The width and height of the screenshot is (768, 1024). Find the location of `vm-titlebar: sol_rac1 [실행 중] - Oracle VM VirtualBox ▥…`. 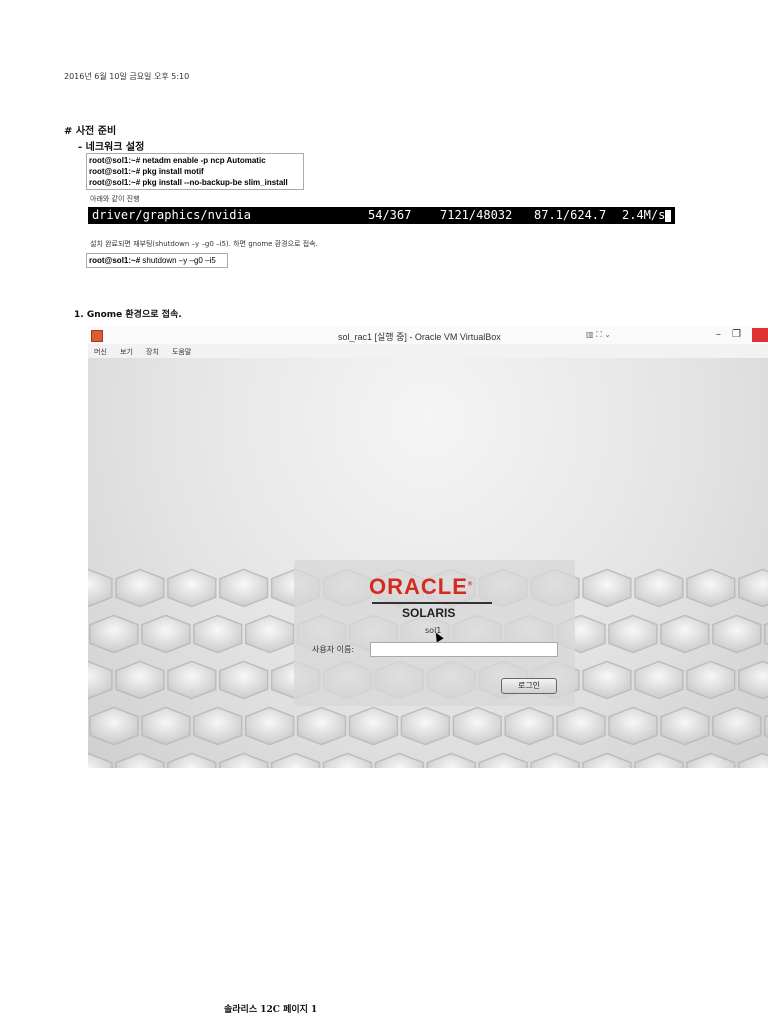

vm-titlebar: sol_rac1 [실행 중] - Oracle VM VirtualBox ▥… is located at coordinates (428, 335).